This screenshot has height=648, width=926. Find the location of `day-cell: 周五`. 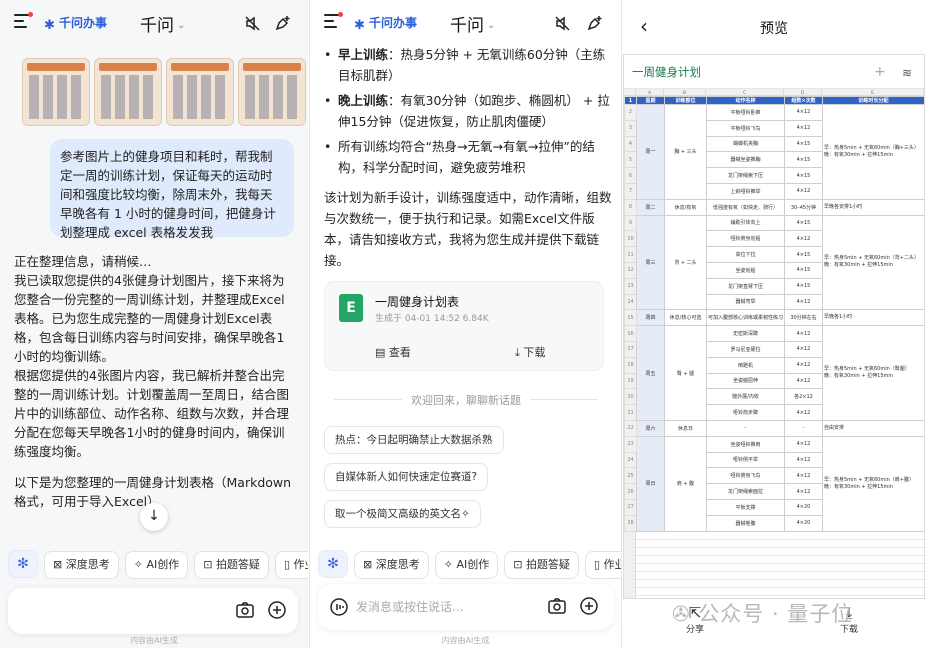

day-cell: 周五 is located at coordinates (650, 373).